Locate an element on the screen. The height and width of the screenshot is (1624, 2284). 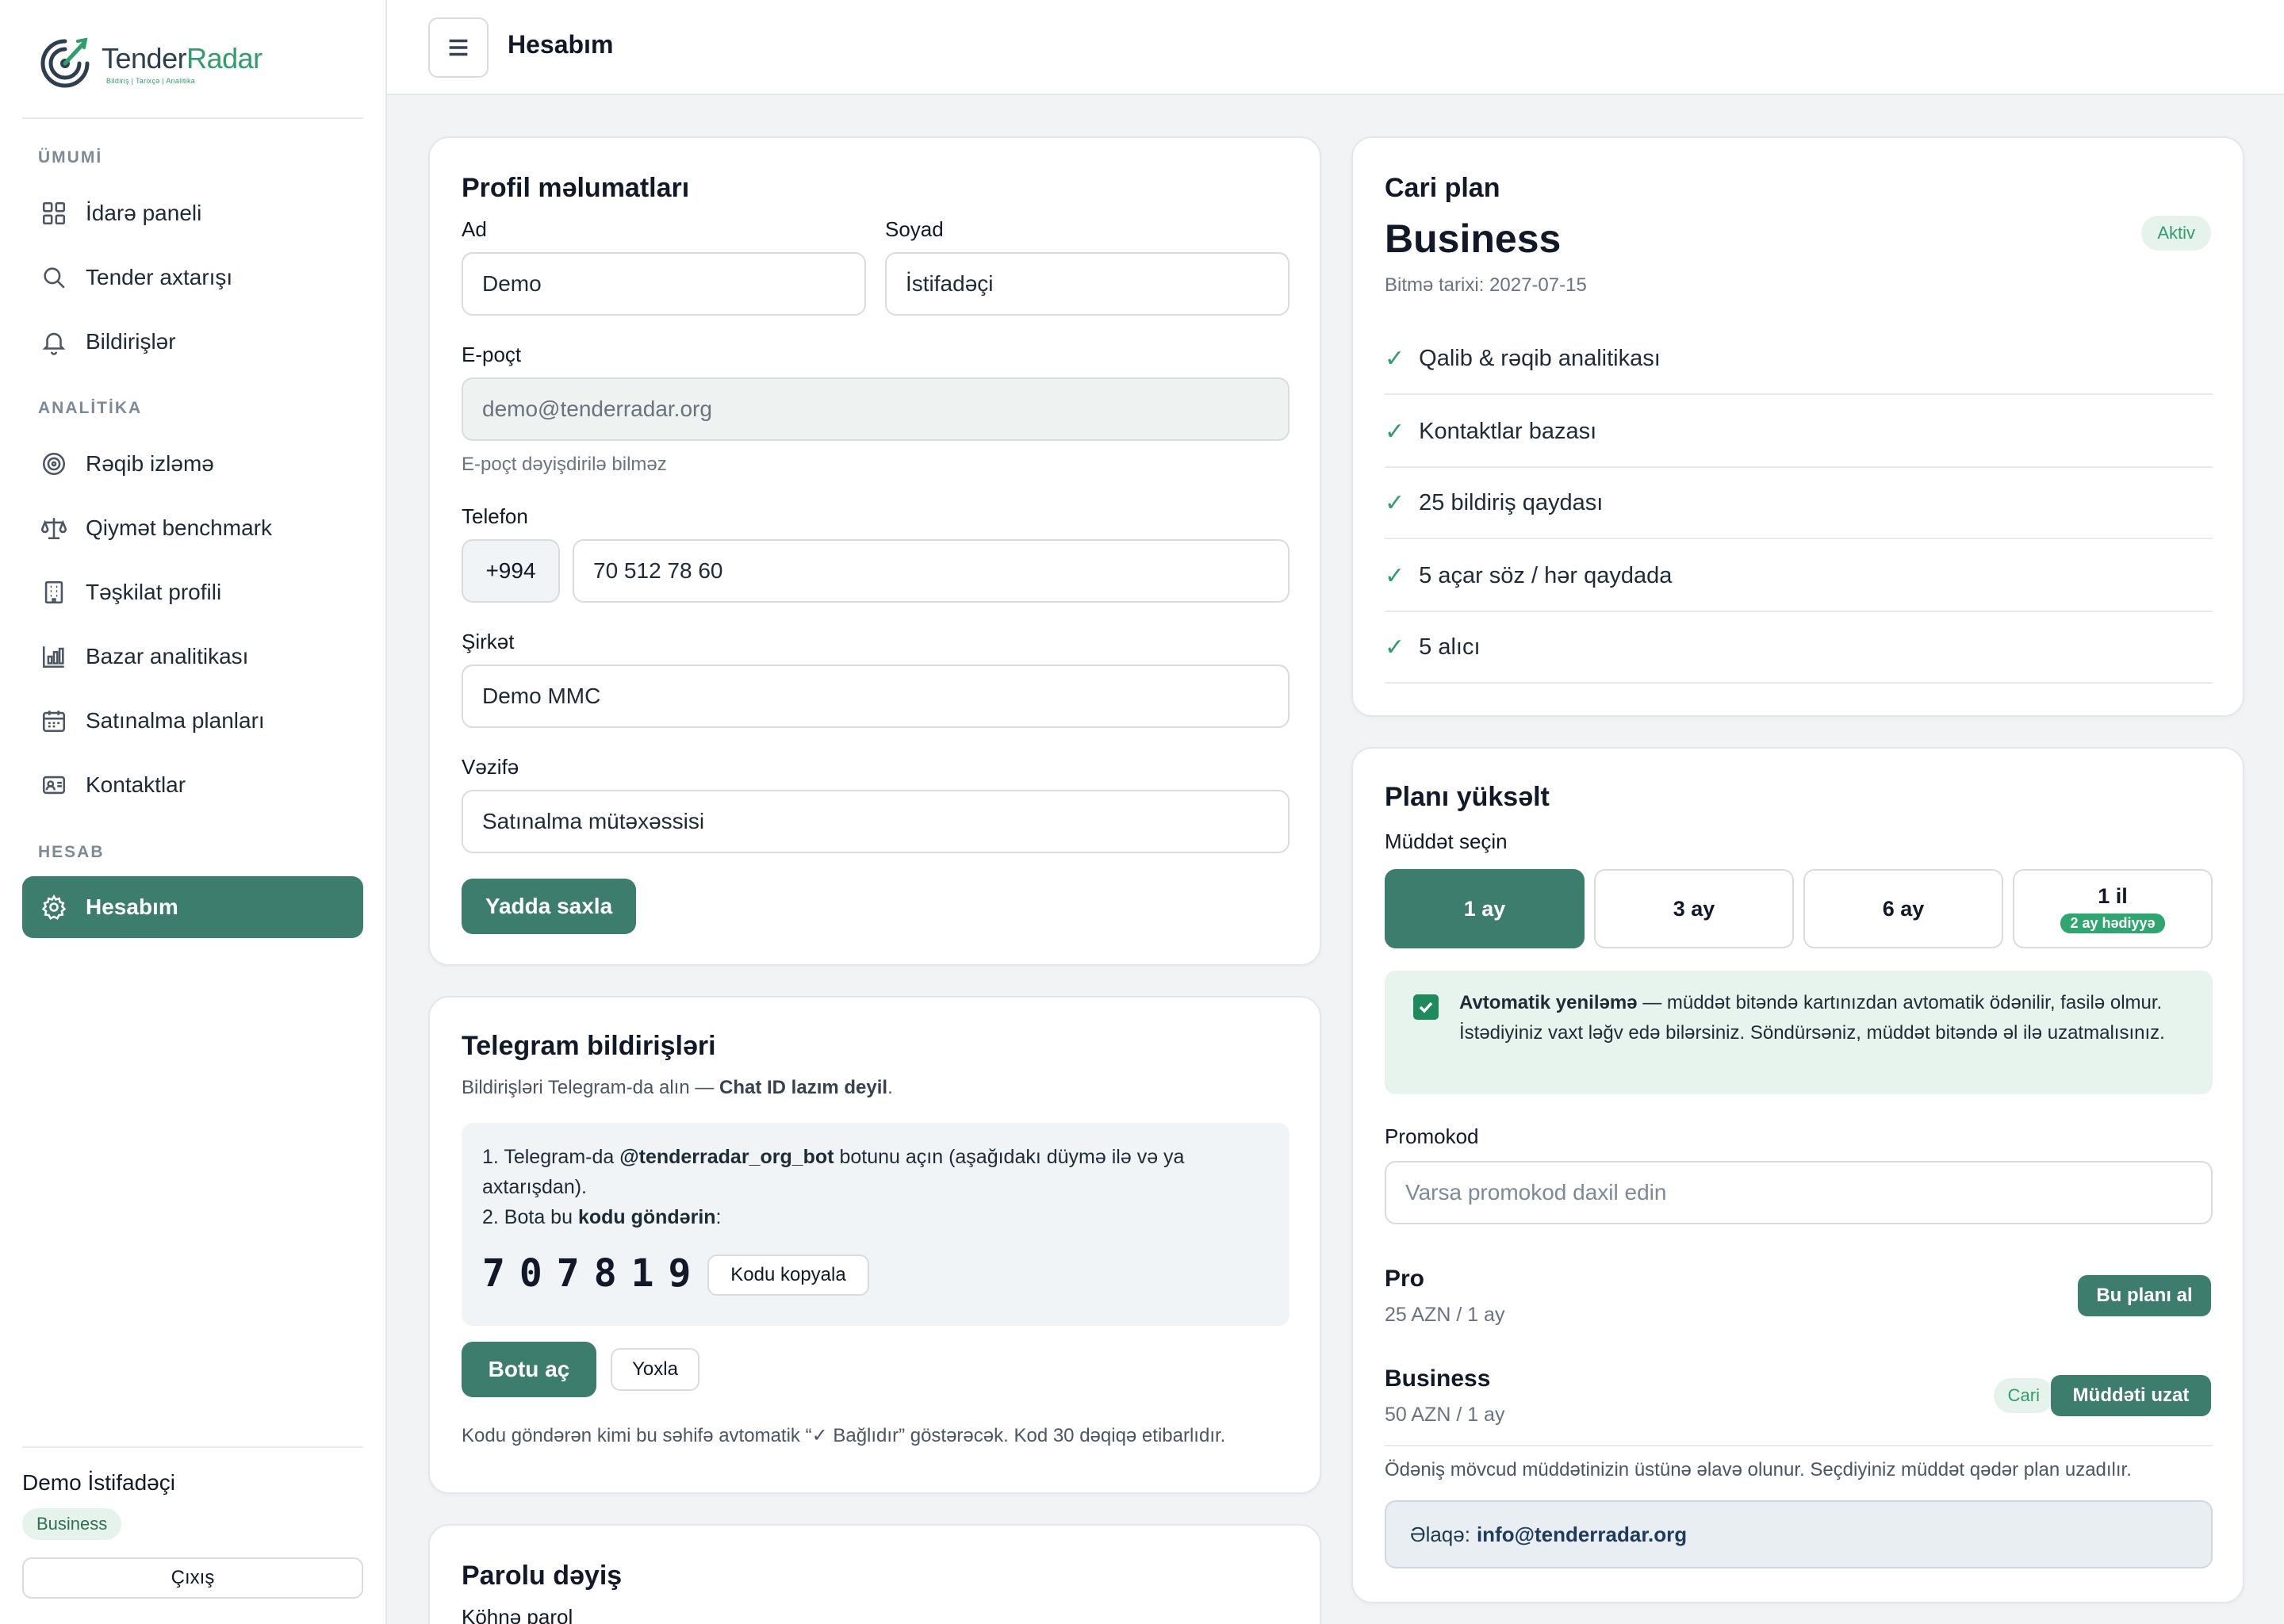
telegram-step-2: 2. Bota bu kodu göndərin: is located at coordinates (602, 1217).